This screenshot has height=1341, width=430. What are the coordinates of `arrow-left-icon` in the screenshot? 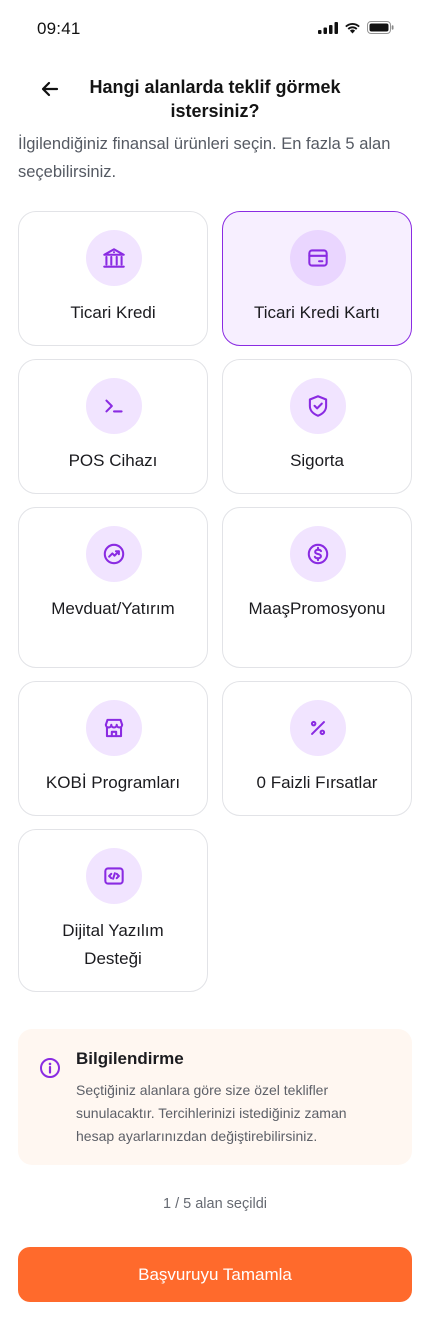 It's located at (50, 89).